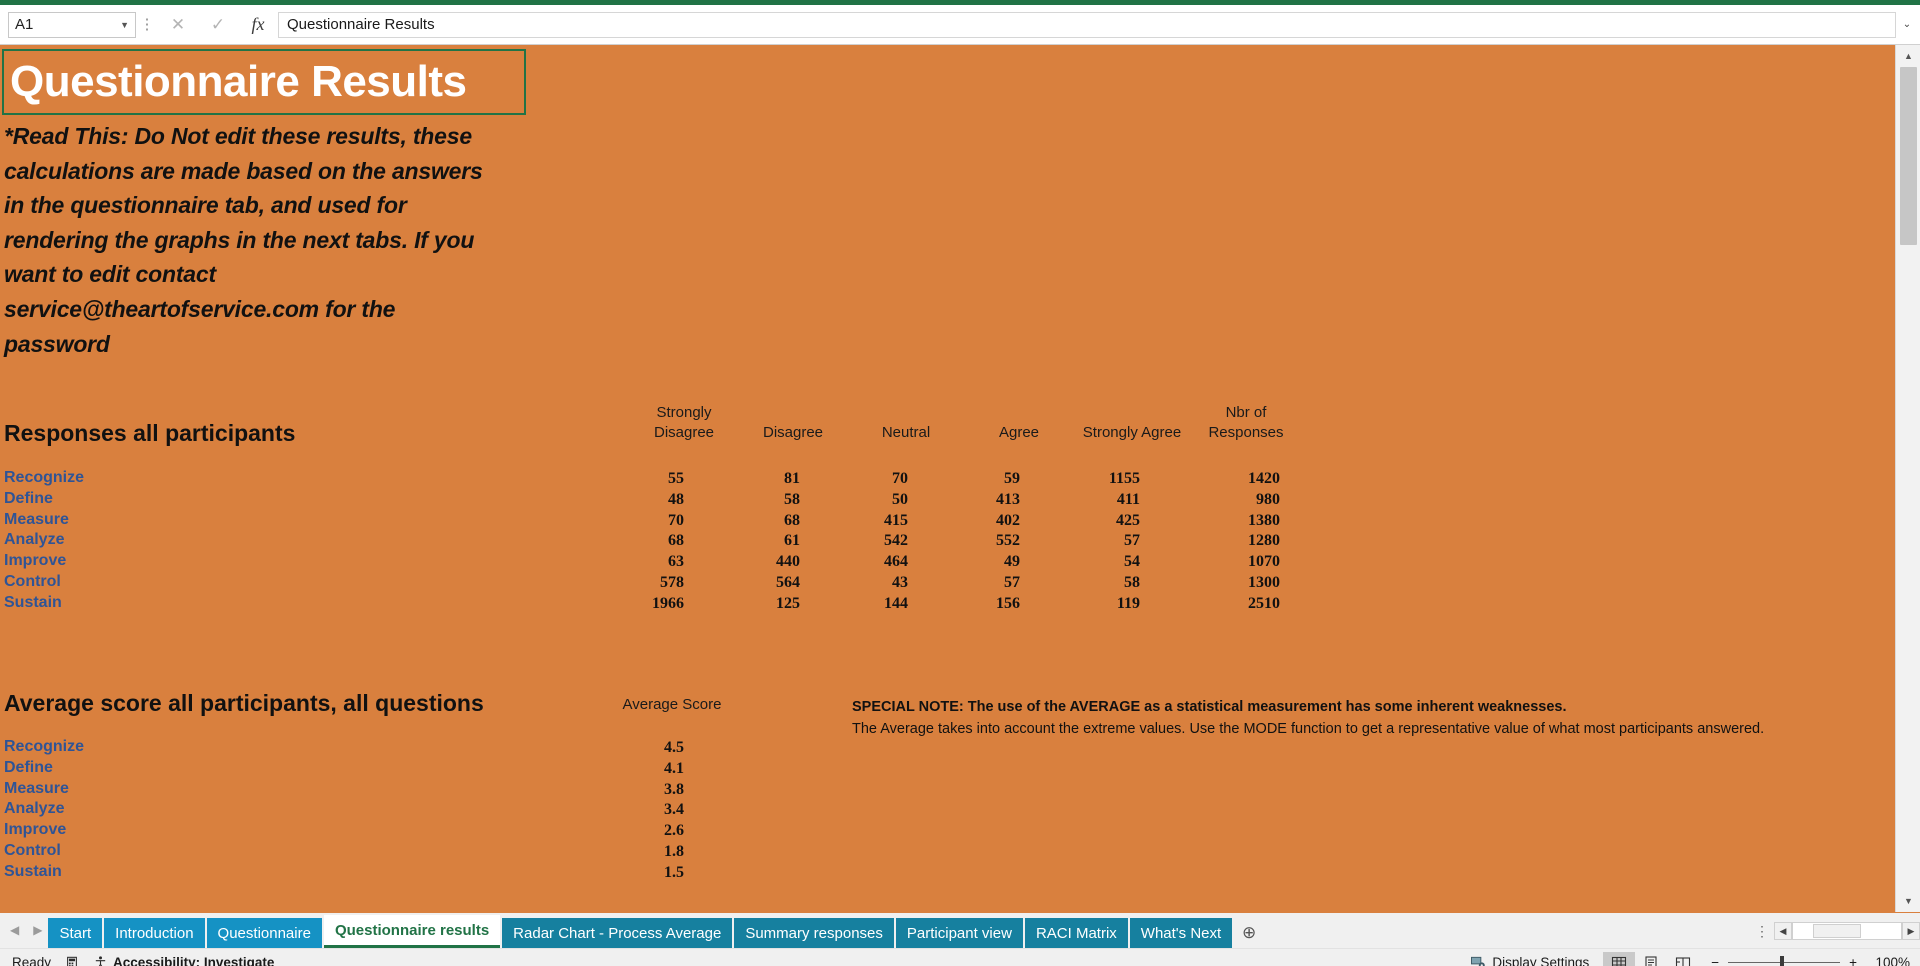 This screenshot has width=1920, height=966. Describe the element at coordinates (674, 872) in the screenshot. I see `average-cell-value: 1.5` at that location.